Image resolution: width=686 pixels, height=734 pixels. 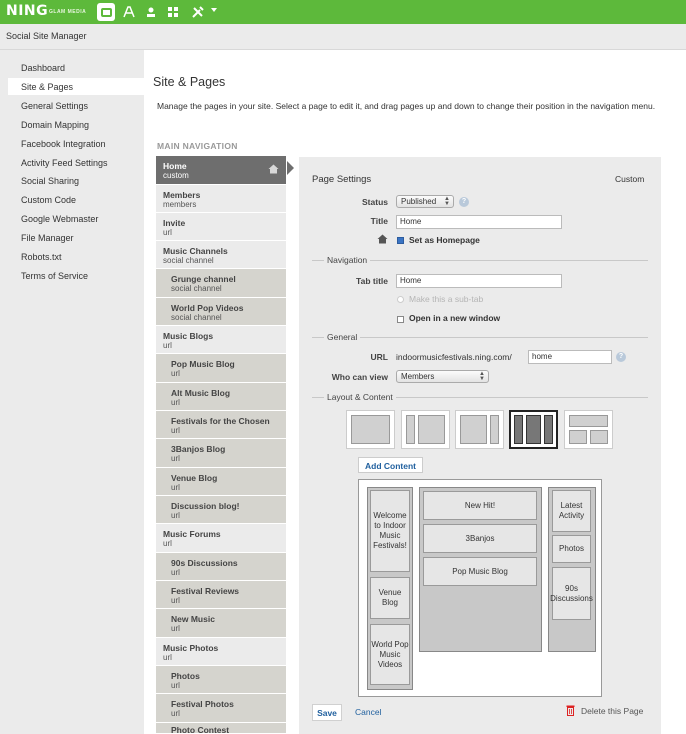 What do you see at coordinates (76, 143) in the screenshot?
I see `sidebar-item-facebook-integration: Facebook Integration` at bounding box center [76, 143].